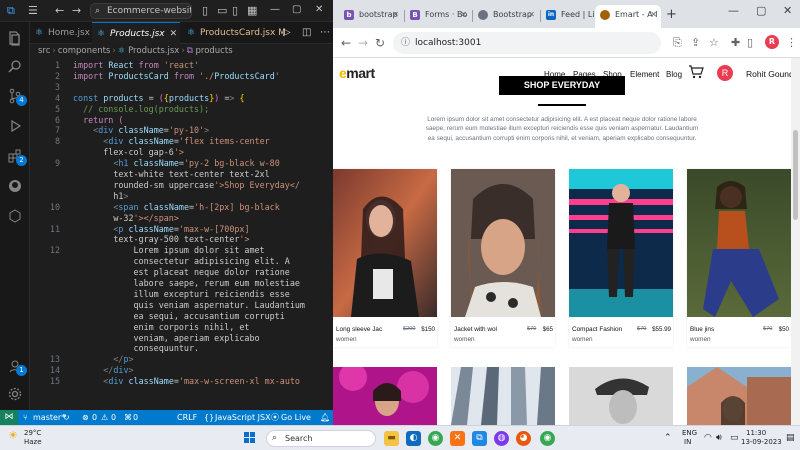 The image size is (800, 450). Describe the element at coordinates (325, 32) in the screenshot. I see `more-actions-icon: ⋯` at that location.